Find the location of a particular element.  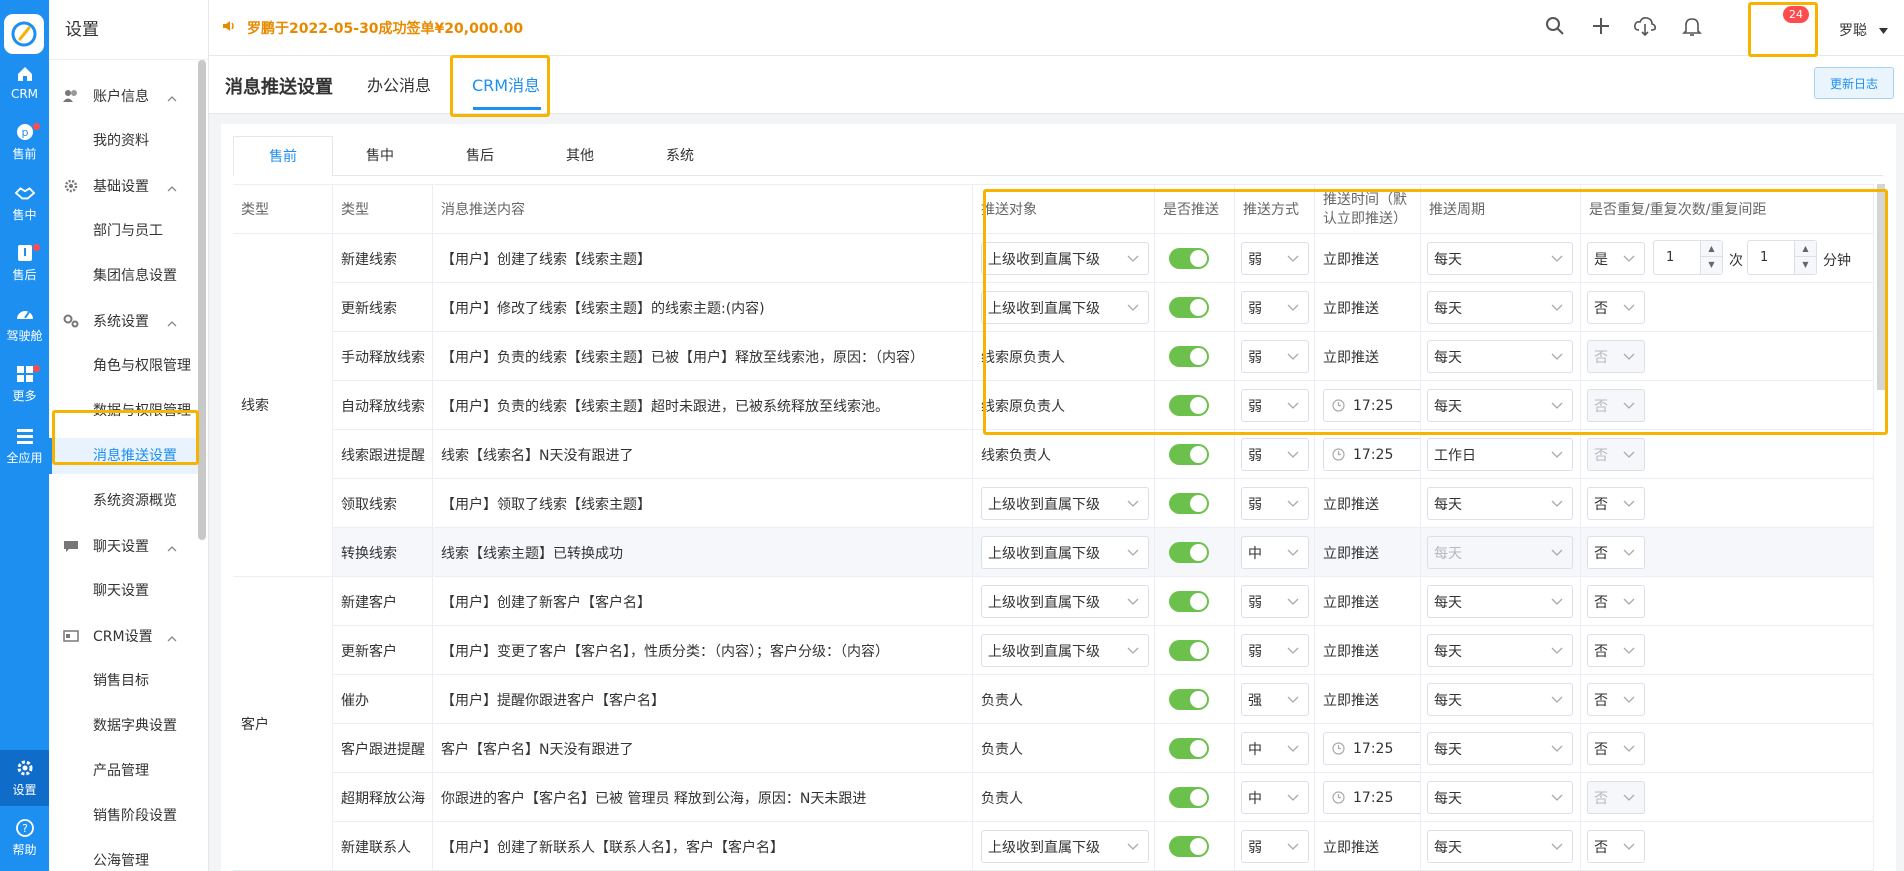

update-log-button: 更新日志 is located at coordinates (1854, 83).